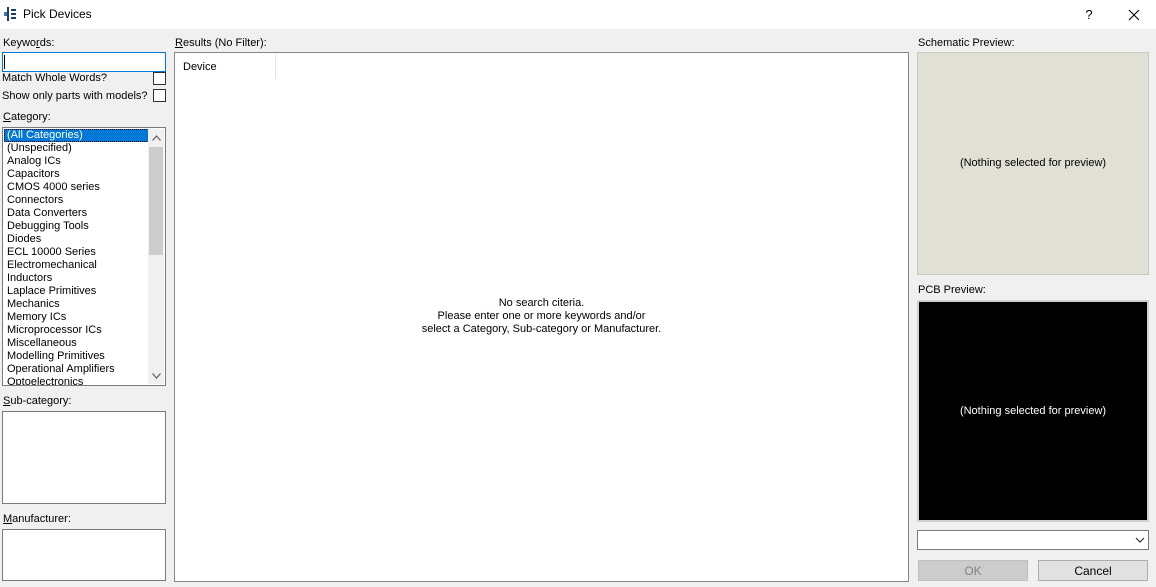 The height and width of the screenshot is (587, 1156). Describe the element at coordinates (156, 201) in the screenshot. I see `scroll-thumb` at that location.